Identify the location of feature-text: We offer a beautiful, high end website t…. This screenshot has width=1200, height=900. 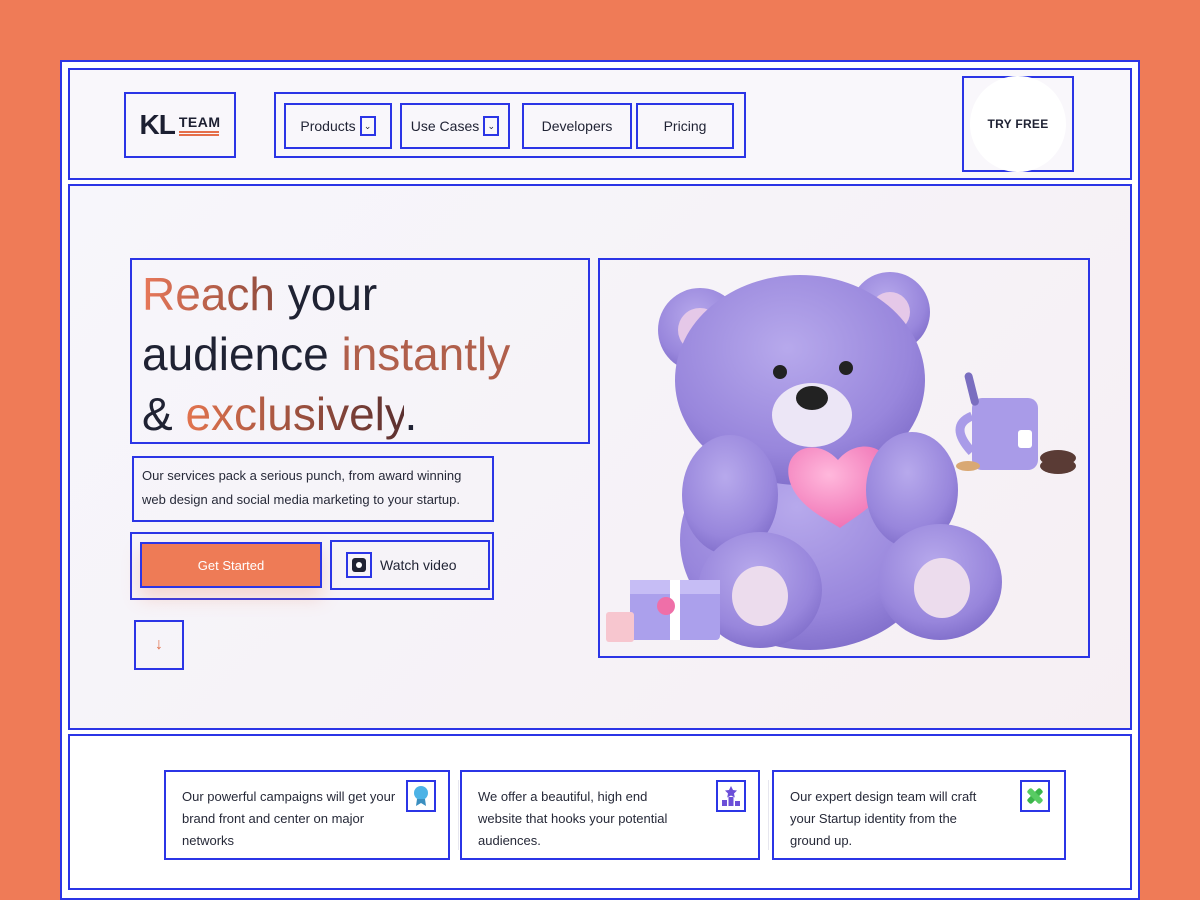
(573, 818).